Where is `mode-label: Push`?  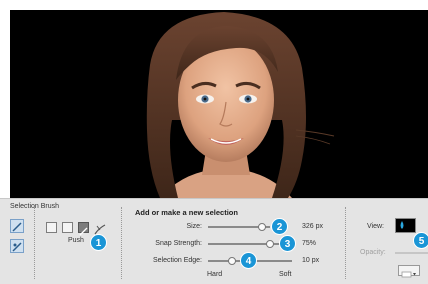 mode-label: Push is located at coordinates (76, 240).